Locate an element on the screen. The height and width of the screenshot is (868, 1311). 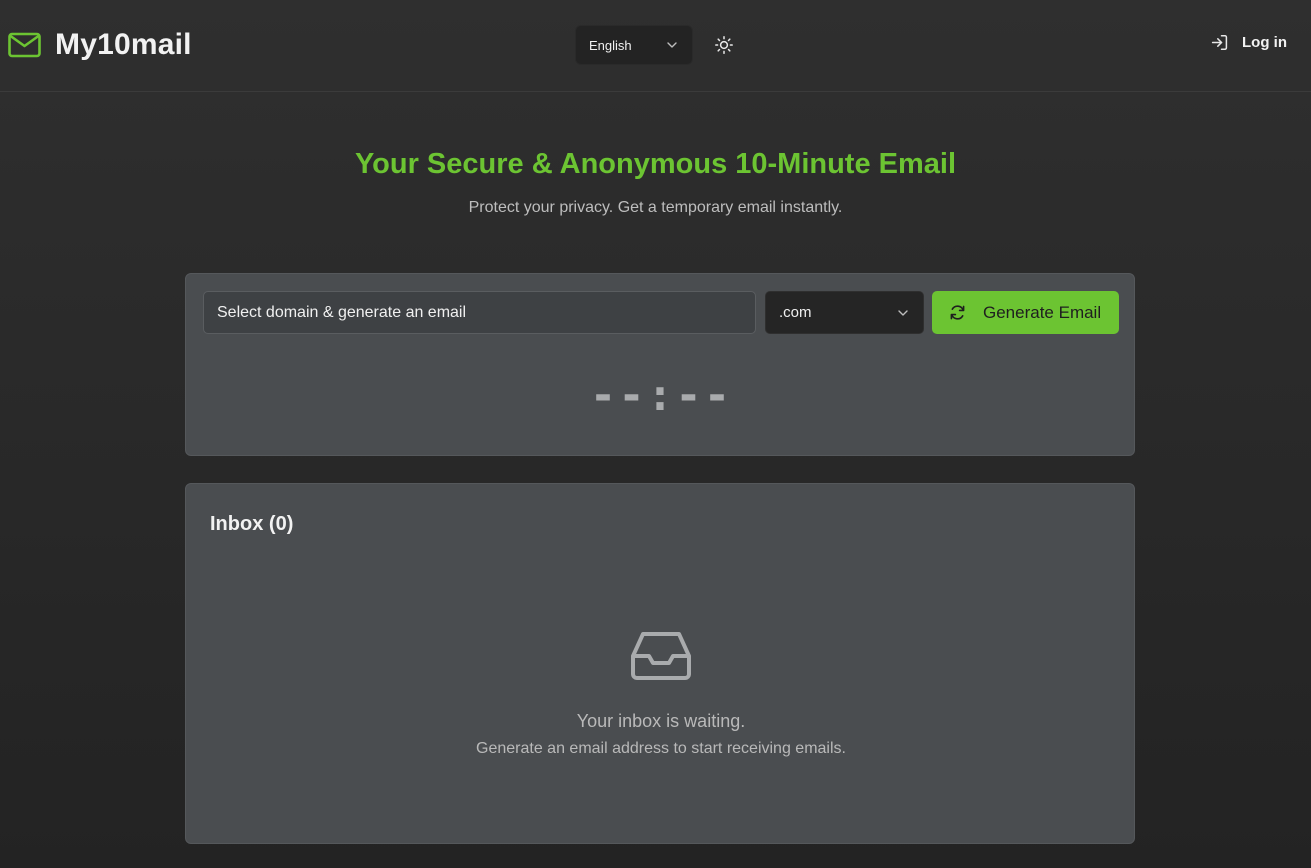
language-select: English is located at coordinates (634, 45).